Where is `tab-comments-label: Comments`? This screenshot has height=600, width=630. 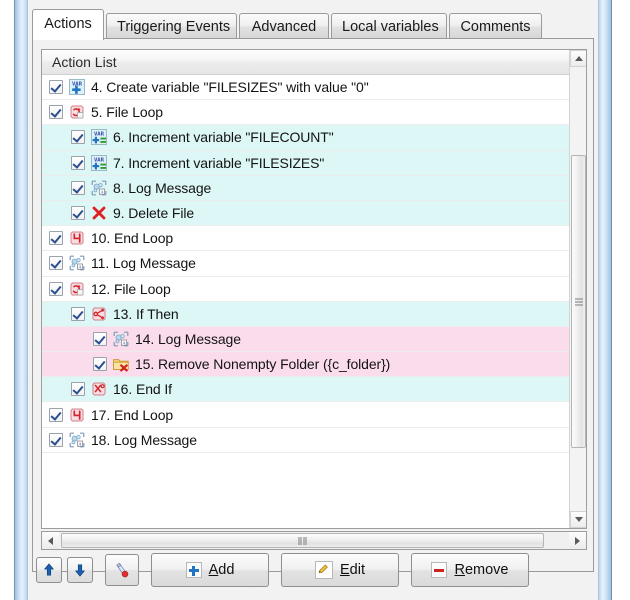 tab-comments-label: Comments is located at coordinates (495, 27).